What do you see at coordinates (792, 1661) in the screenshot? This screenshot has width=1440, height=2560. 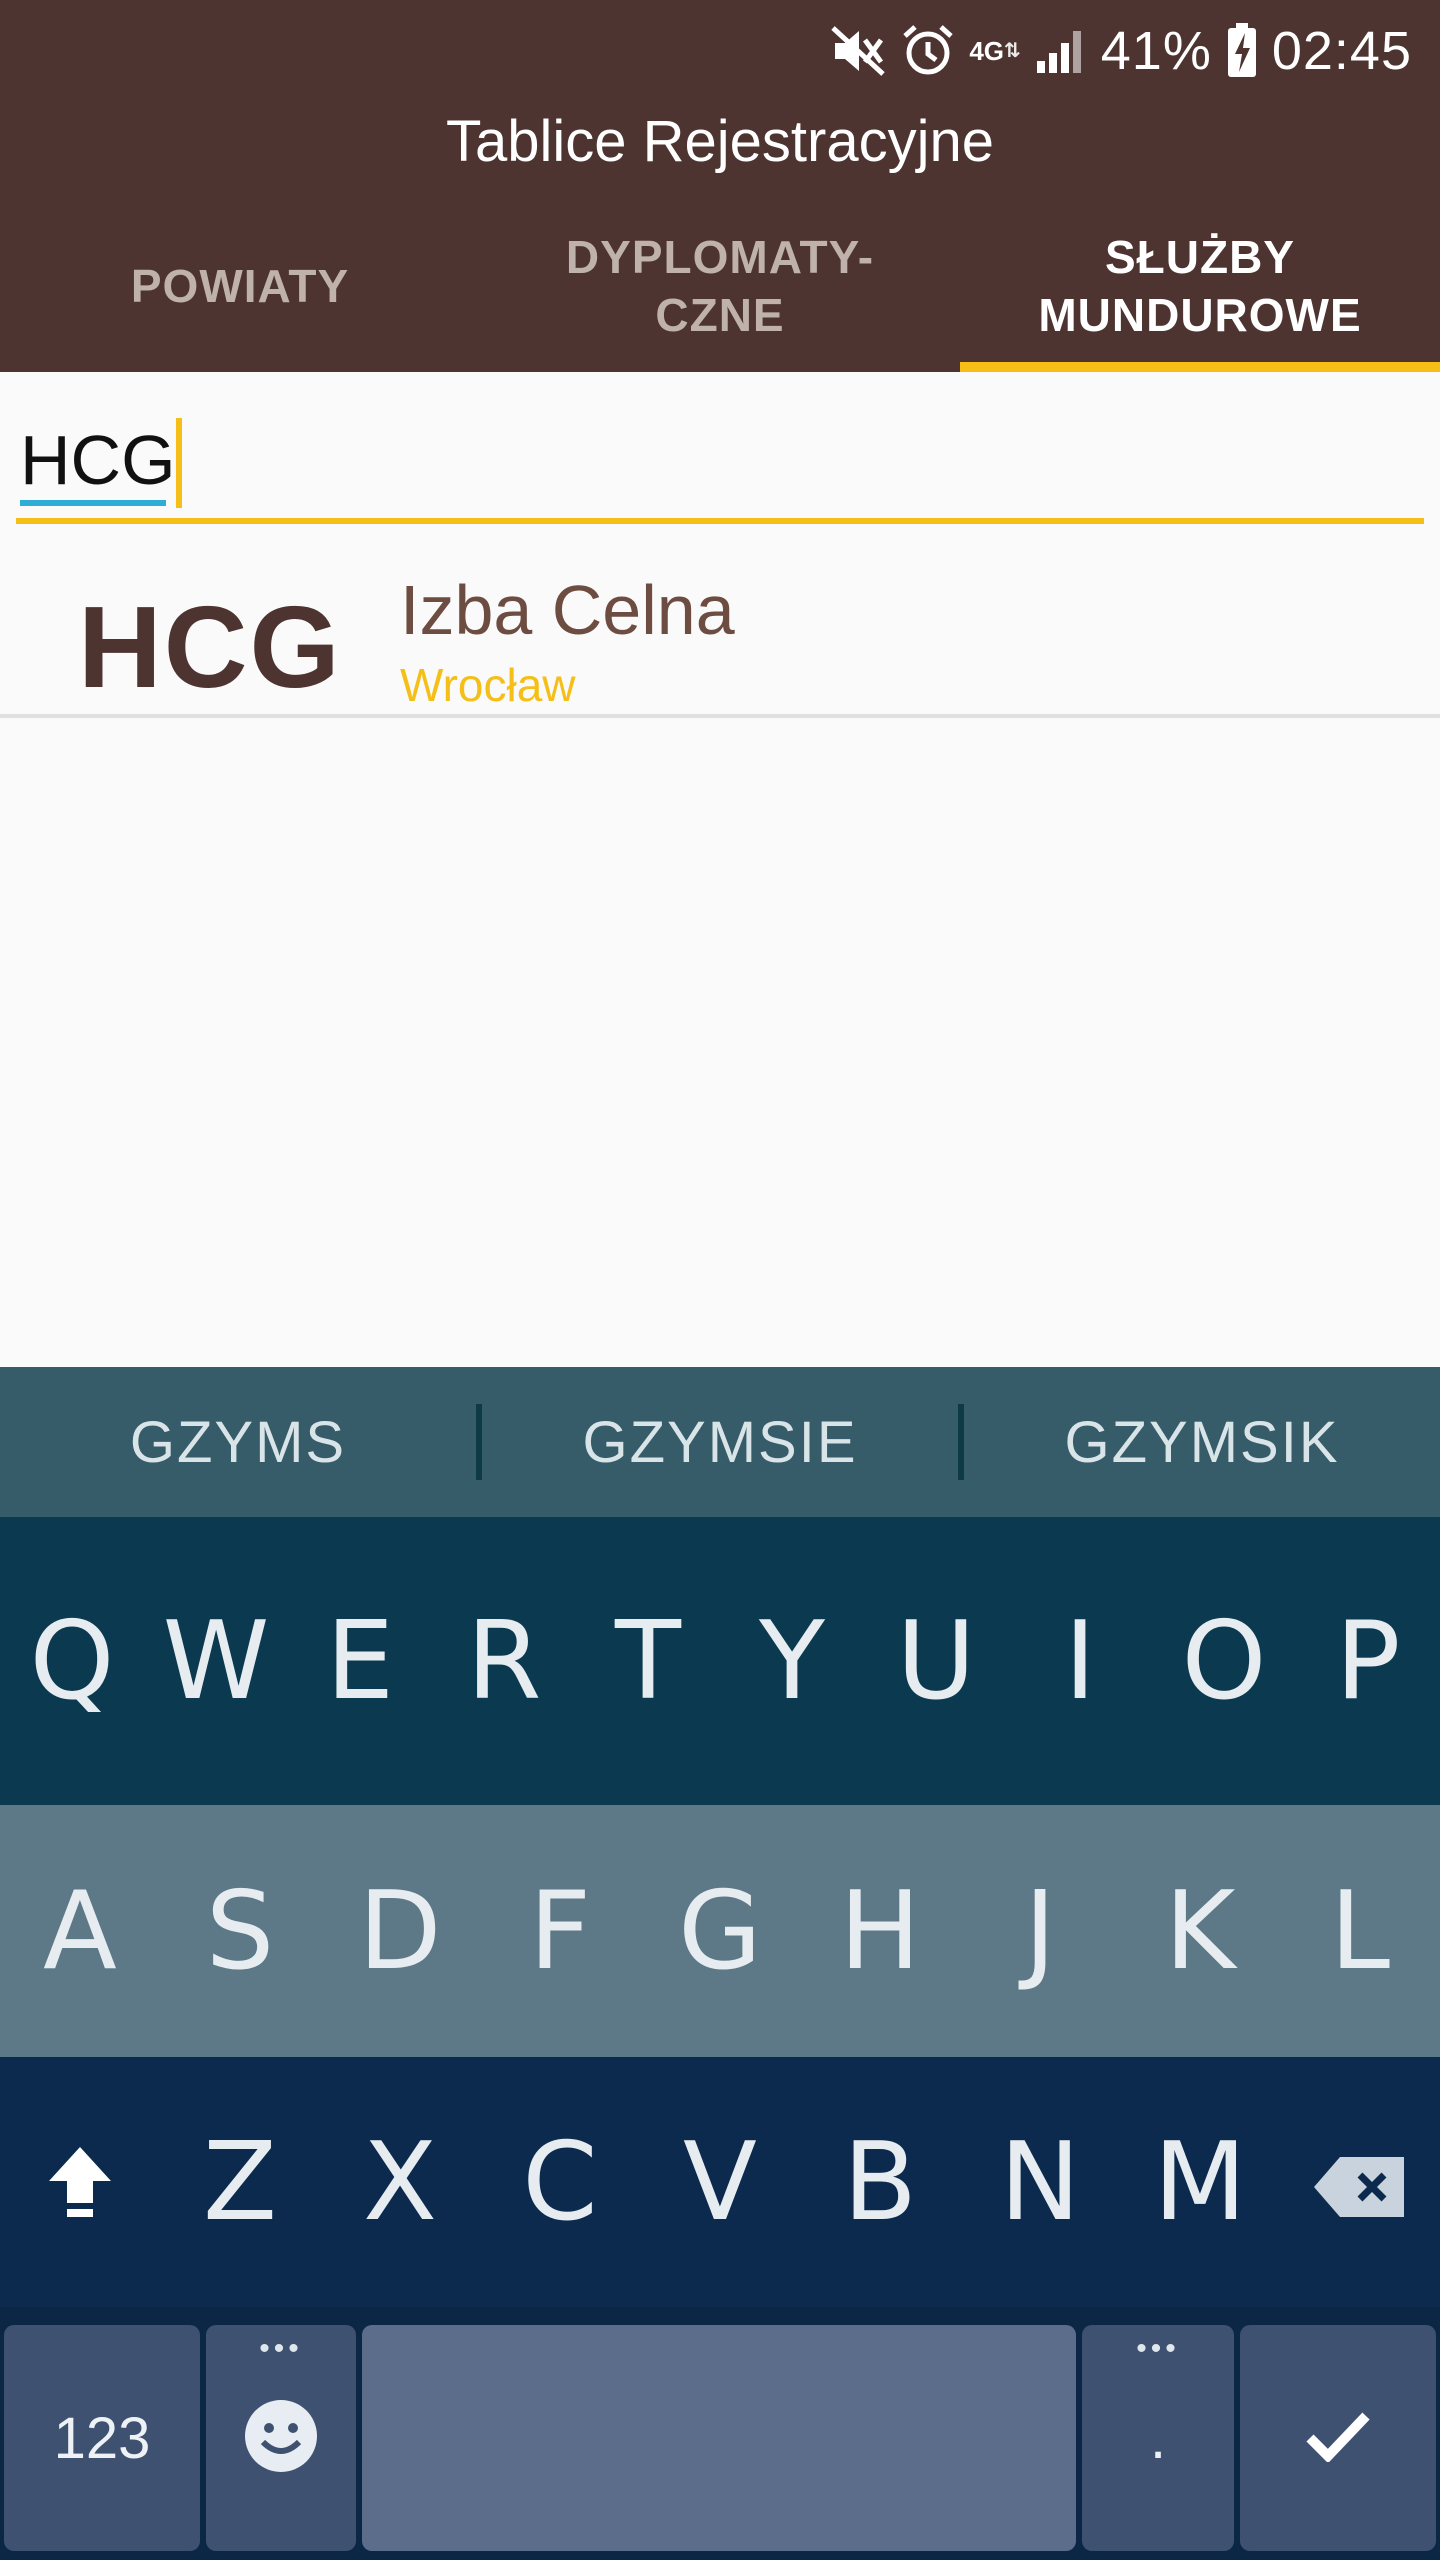 I see `key-y: Y` at bounding box center [792, 1661].